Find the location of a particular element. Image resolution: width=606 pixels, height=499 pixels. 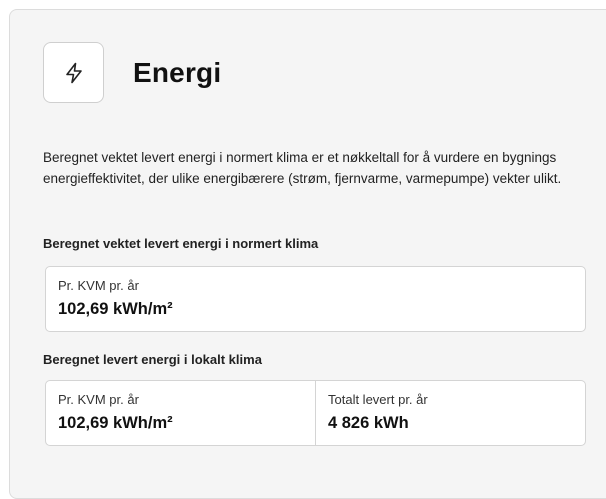

lokalt-klima-heading: Beregnet levert energi i lokalt klima is located at coordinates (152, 359).